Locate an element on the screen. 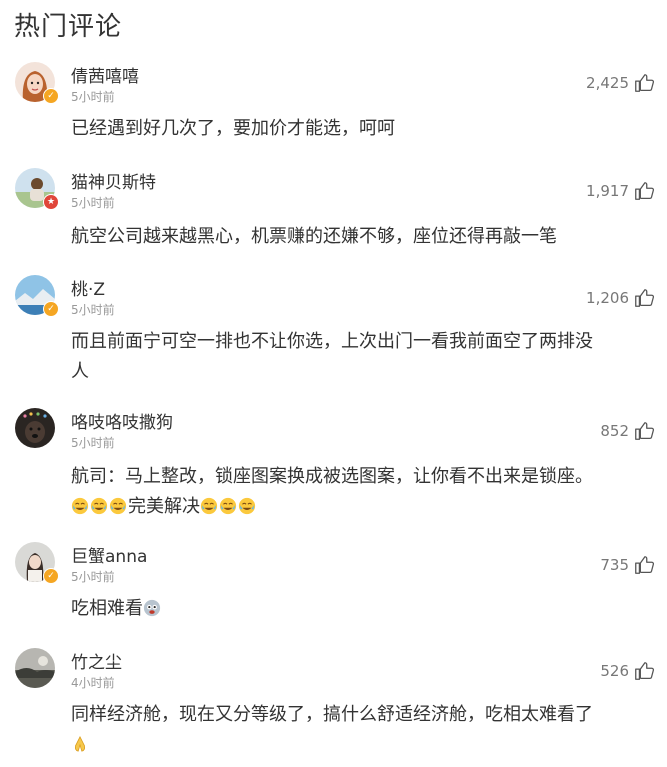 The width and height of the screenshot is (667, 767). like-button: 1,206 is located at coordinates (620, 298).